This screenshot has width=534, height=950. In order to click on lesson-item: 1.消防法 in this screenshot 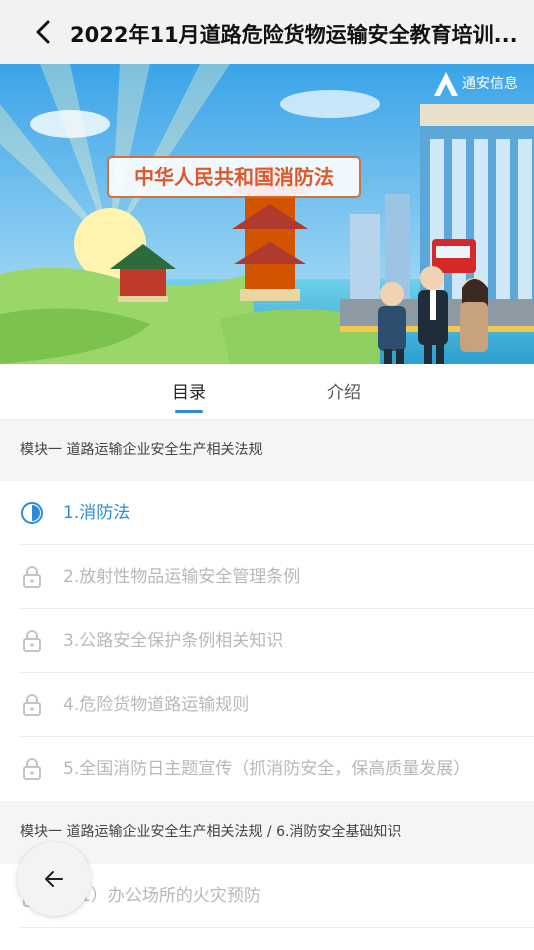, I will do `click(267, 513)`.